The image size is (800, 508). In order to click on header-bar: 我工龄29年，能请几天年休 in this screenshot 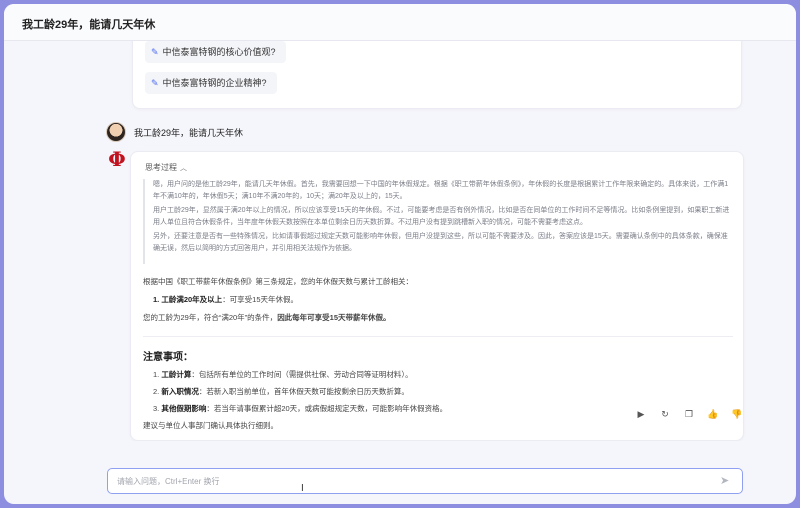, I will do `click(400, 22)`.